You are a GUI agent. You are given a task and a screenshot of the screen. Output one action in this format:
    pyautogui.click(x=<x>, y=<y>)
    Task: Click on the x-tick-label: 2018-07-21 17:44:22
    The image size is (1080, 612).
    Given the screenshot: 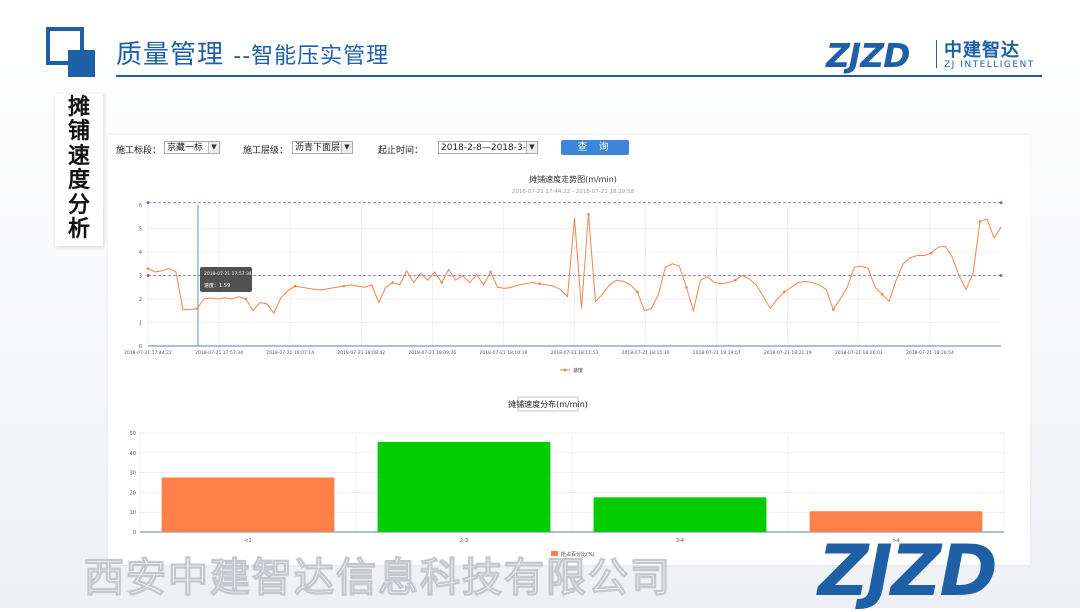 What is the action you would take?
    pyautogui.click(x=148, y=353)
    